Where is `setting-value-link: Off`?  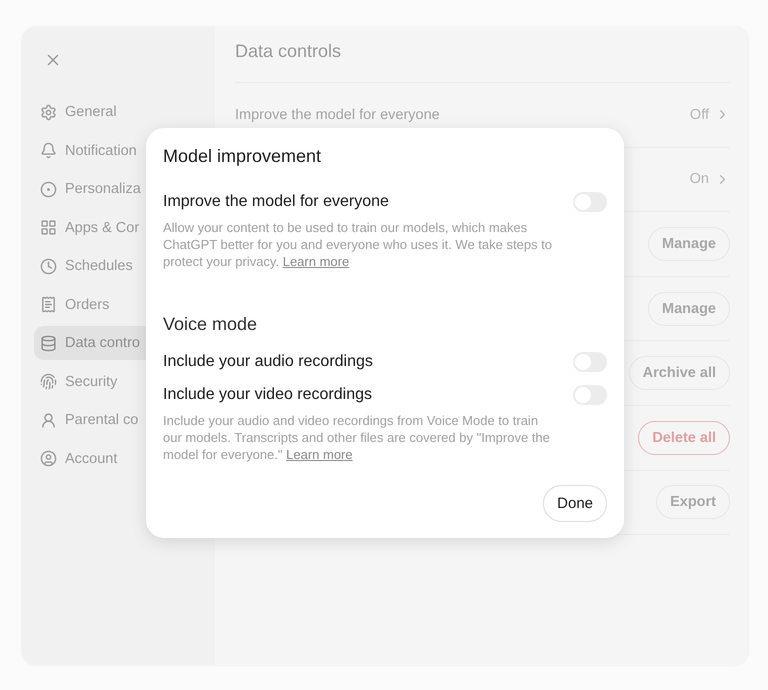
setting-value-link: Off is located at coordinates (710, 114).